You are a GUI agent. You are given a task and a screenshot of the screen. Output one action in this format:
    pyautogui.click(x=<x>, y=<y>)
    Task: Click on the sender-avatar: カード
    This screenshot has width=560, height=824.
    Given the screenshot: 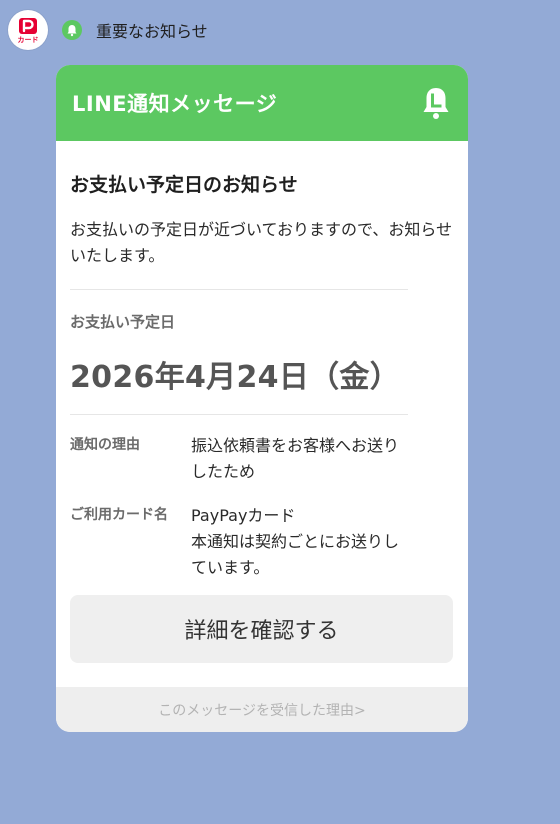 What is the action you would take?
    pyautogui.click(x=28, y=30)
    